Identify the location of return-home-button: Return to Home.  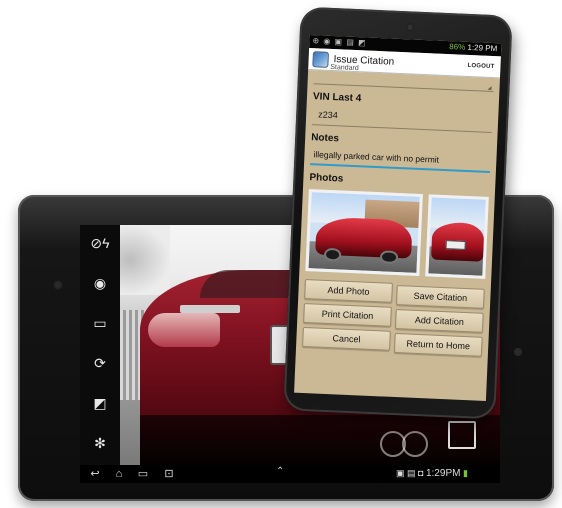
(438, 344).